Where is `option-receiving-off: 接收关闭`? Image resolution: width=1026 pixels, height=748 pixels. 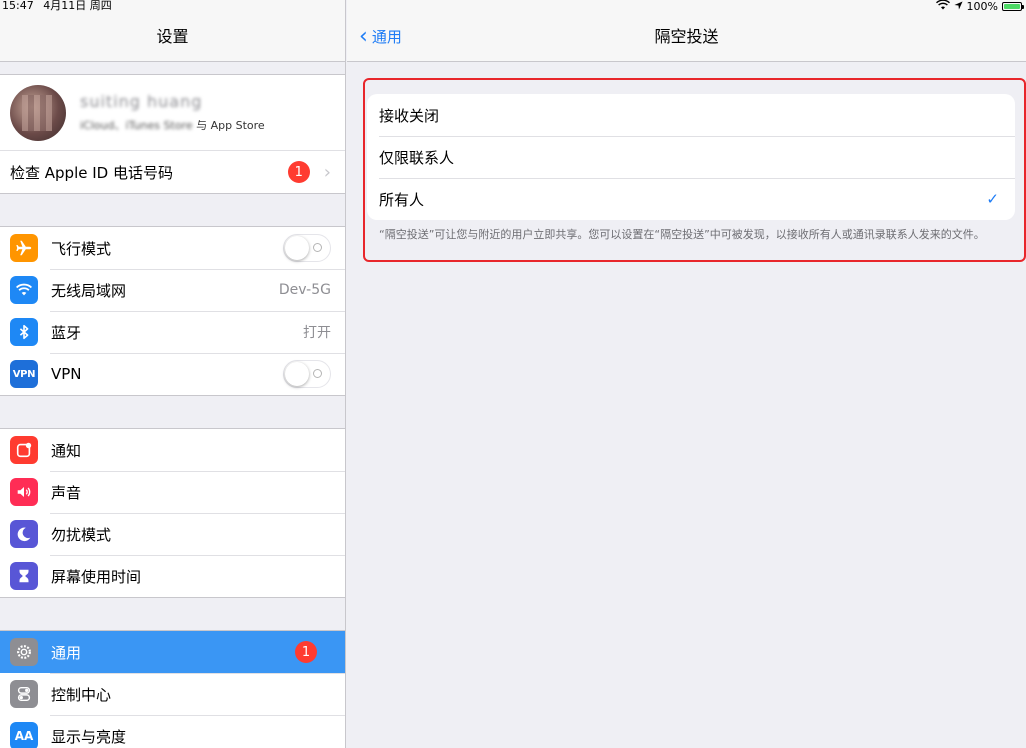
option-receiving-off: 接收关闭 is located at coordinates (691, 115).